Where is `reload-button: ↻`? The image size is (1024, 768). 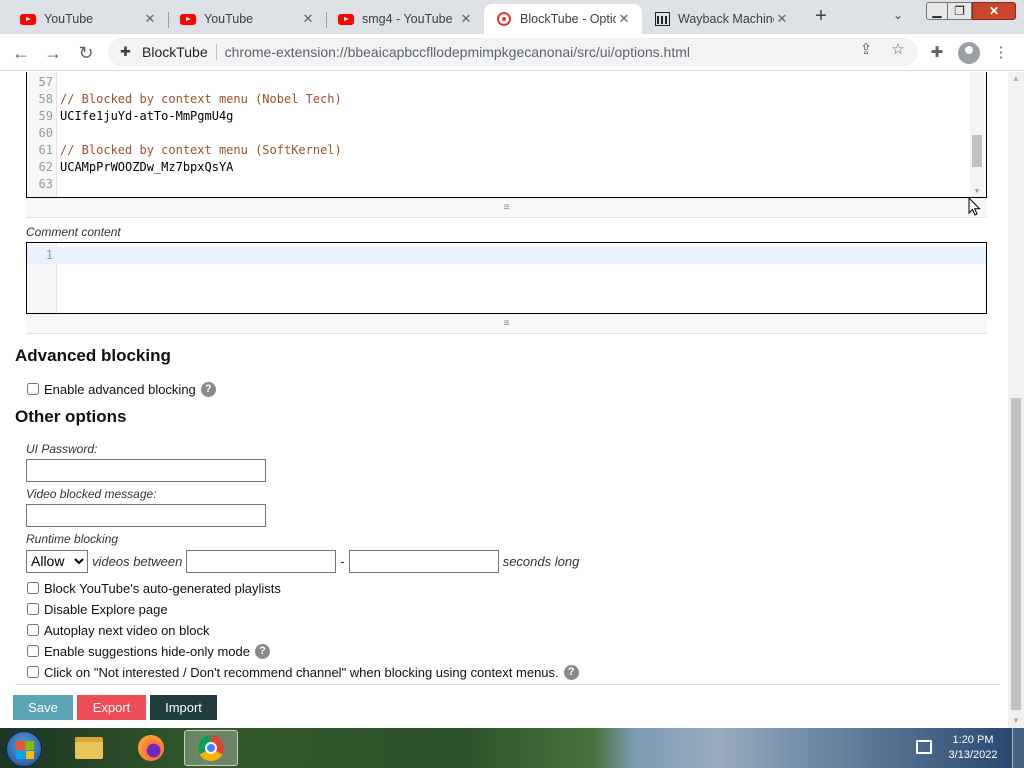
reload-button: ↻ is located at coordinates (86, 53).